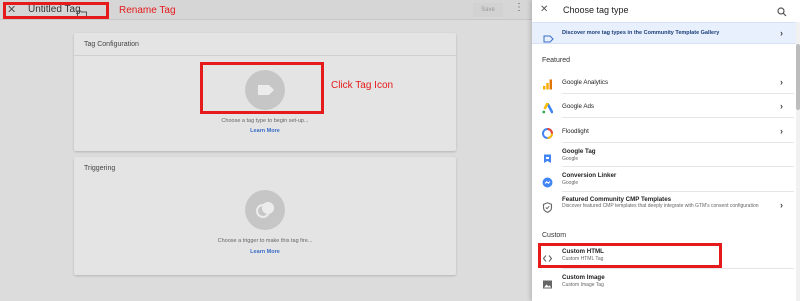 This screenshot has height=301, width=800. What do you see at coordinates (519, 8) in the screenshot?
I see `more-options-icon: ⋮` at bounding box center [519, 8].